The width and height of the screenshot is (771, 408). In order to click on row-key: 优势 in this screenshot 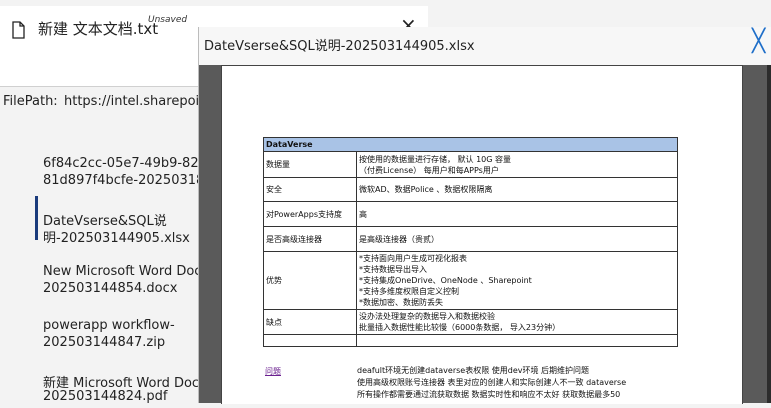, I will do `click(310, 280)`.